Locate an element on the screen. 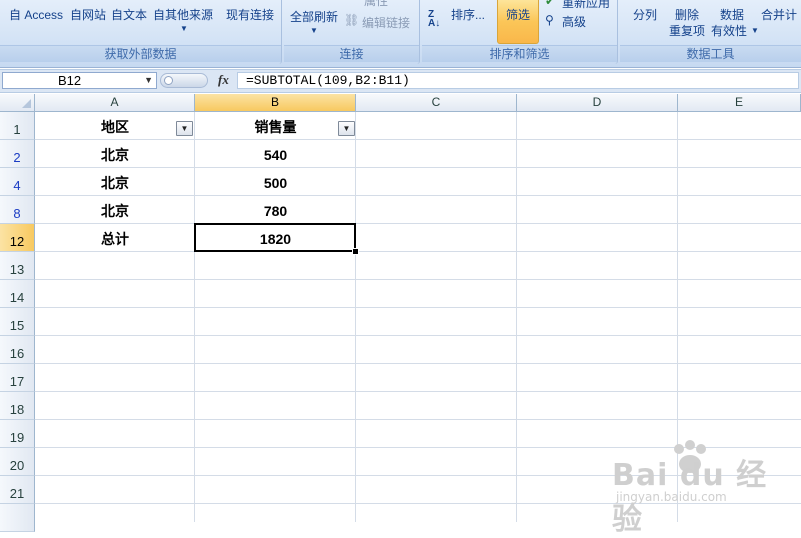  data-validation-button-line2: 有效性 is located at coordinates (729, 30).